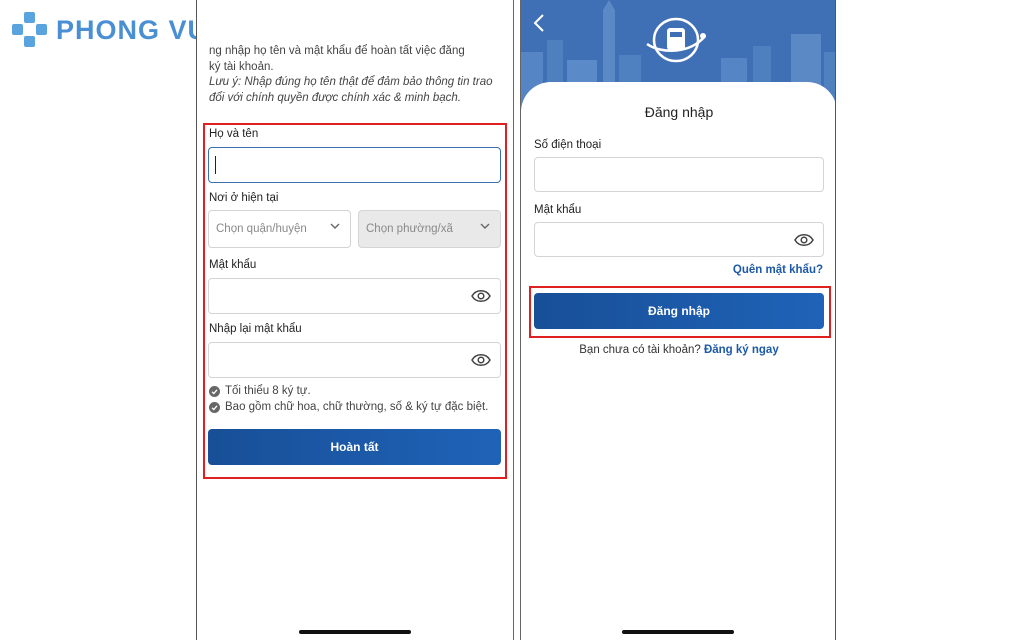 Image resolution: width=1024 pixels, height=640 pixels. I want to click on forgot-password-link: Quên mật khẩu?, so click(778, 270).